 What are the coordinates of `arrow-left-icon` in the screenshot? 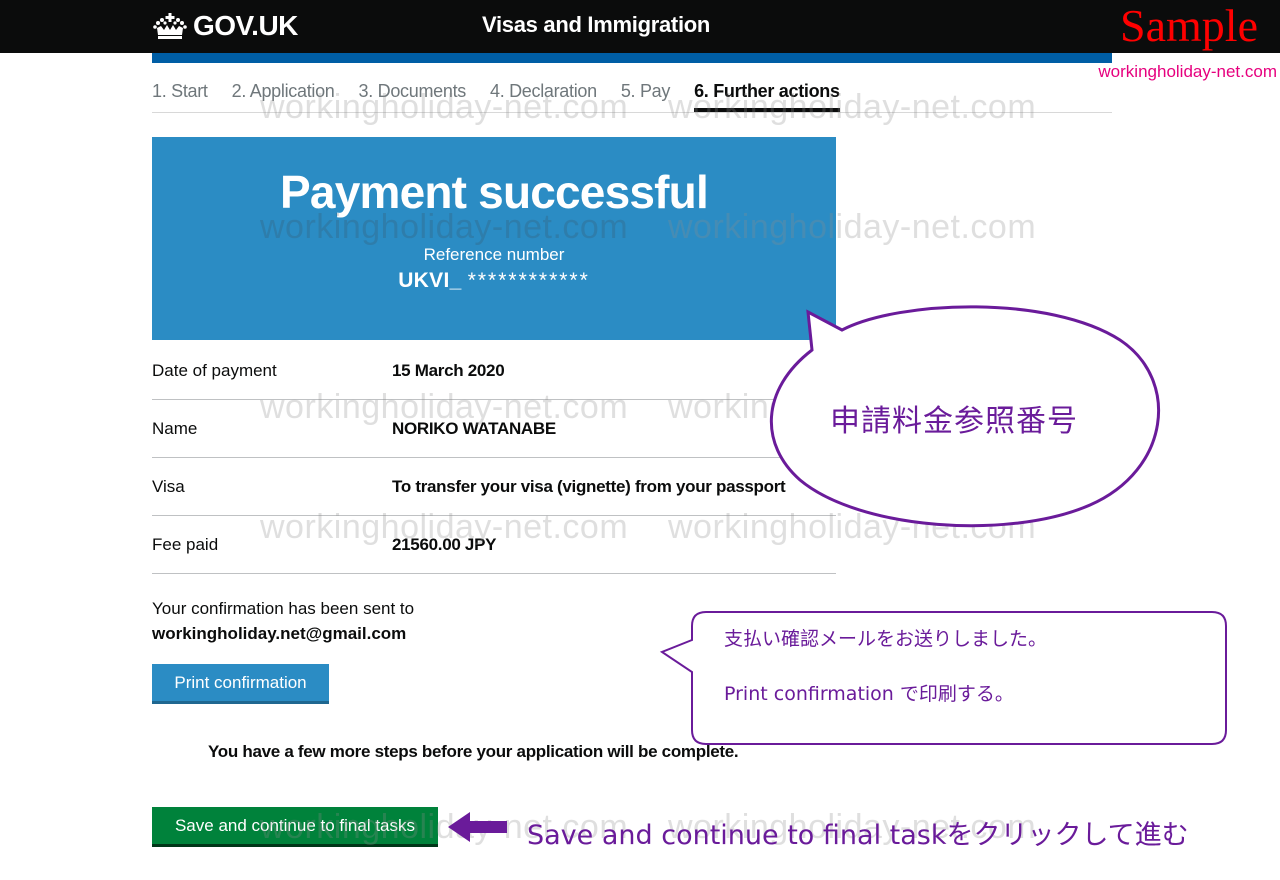 It's located at (477, 827).